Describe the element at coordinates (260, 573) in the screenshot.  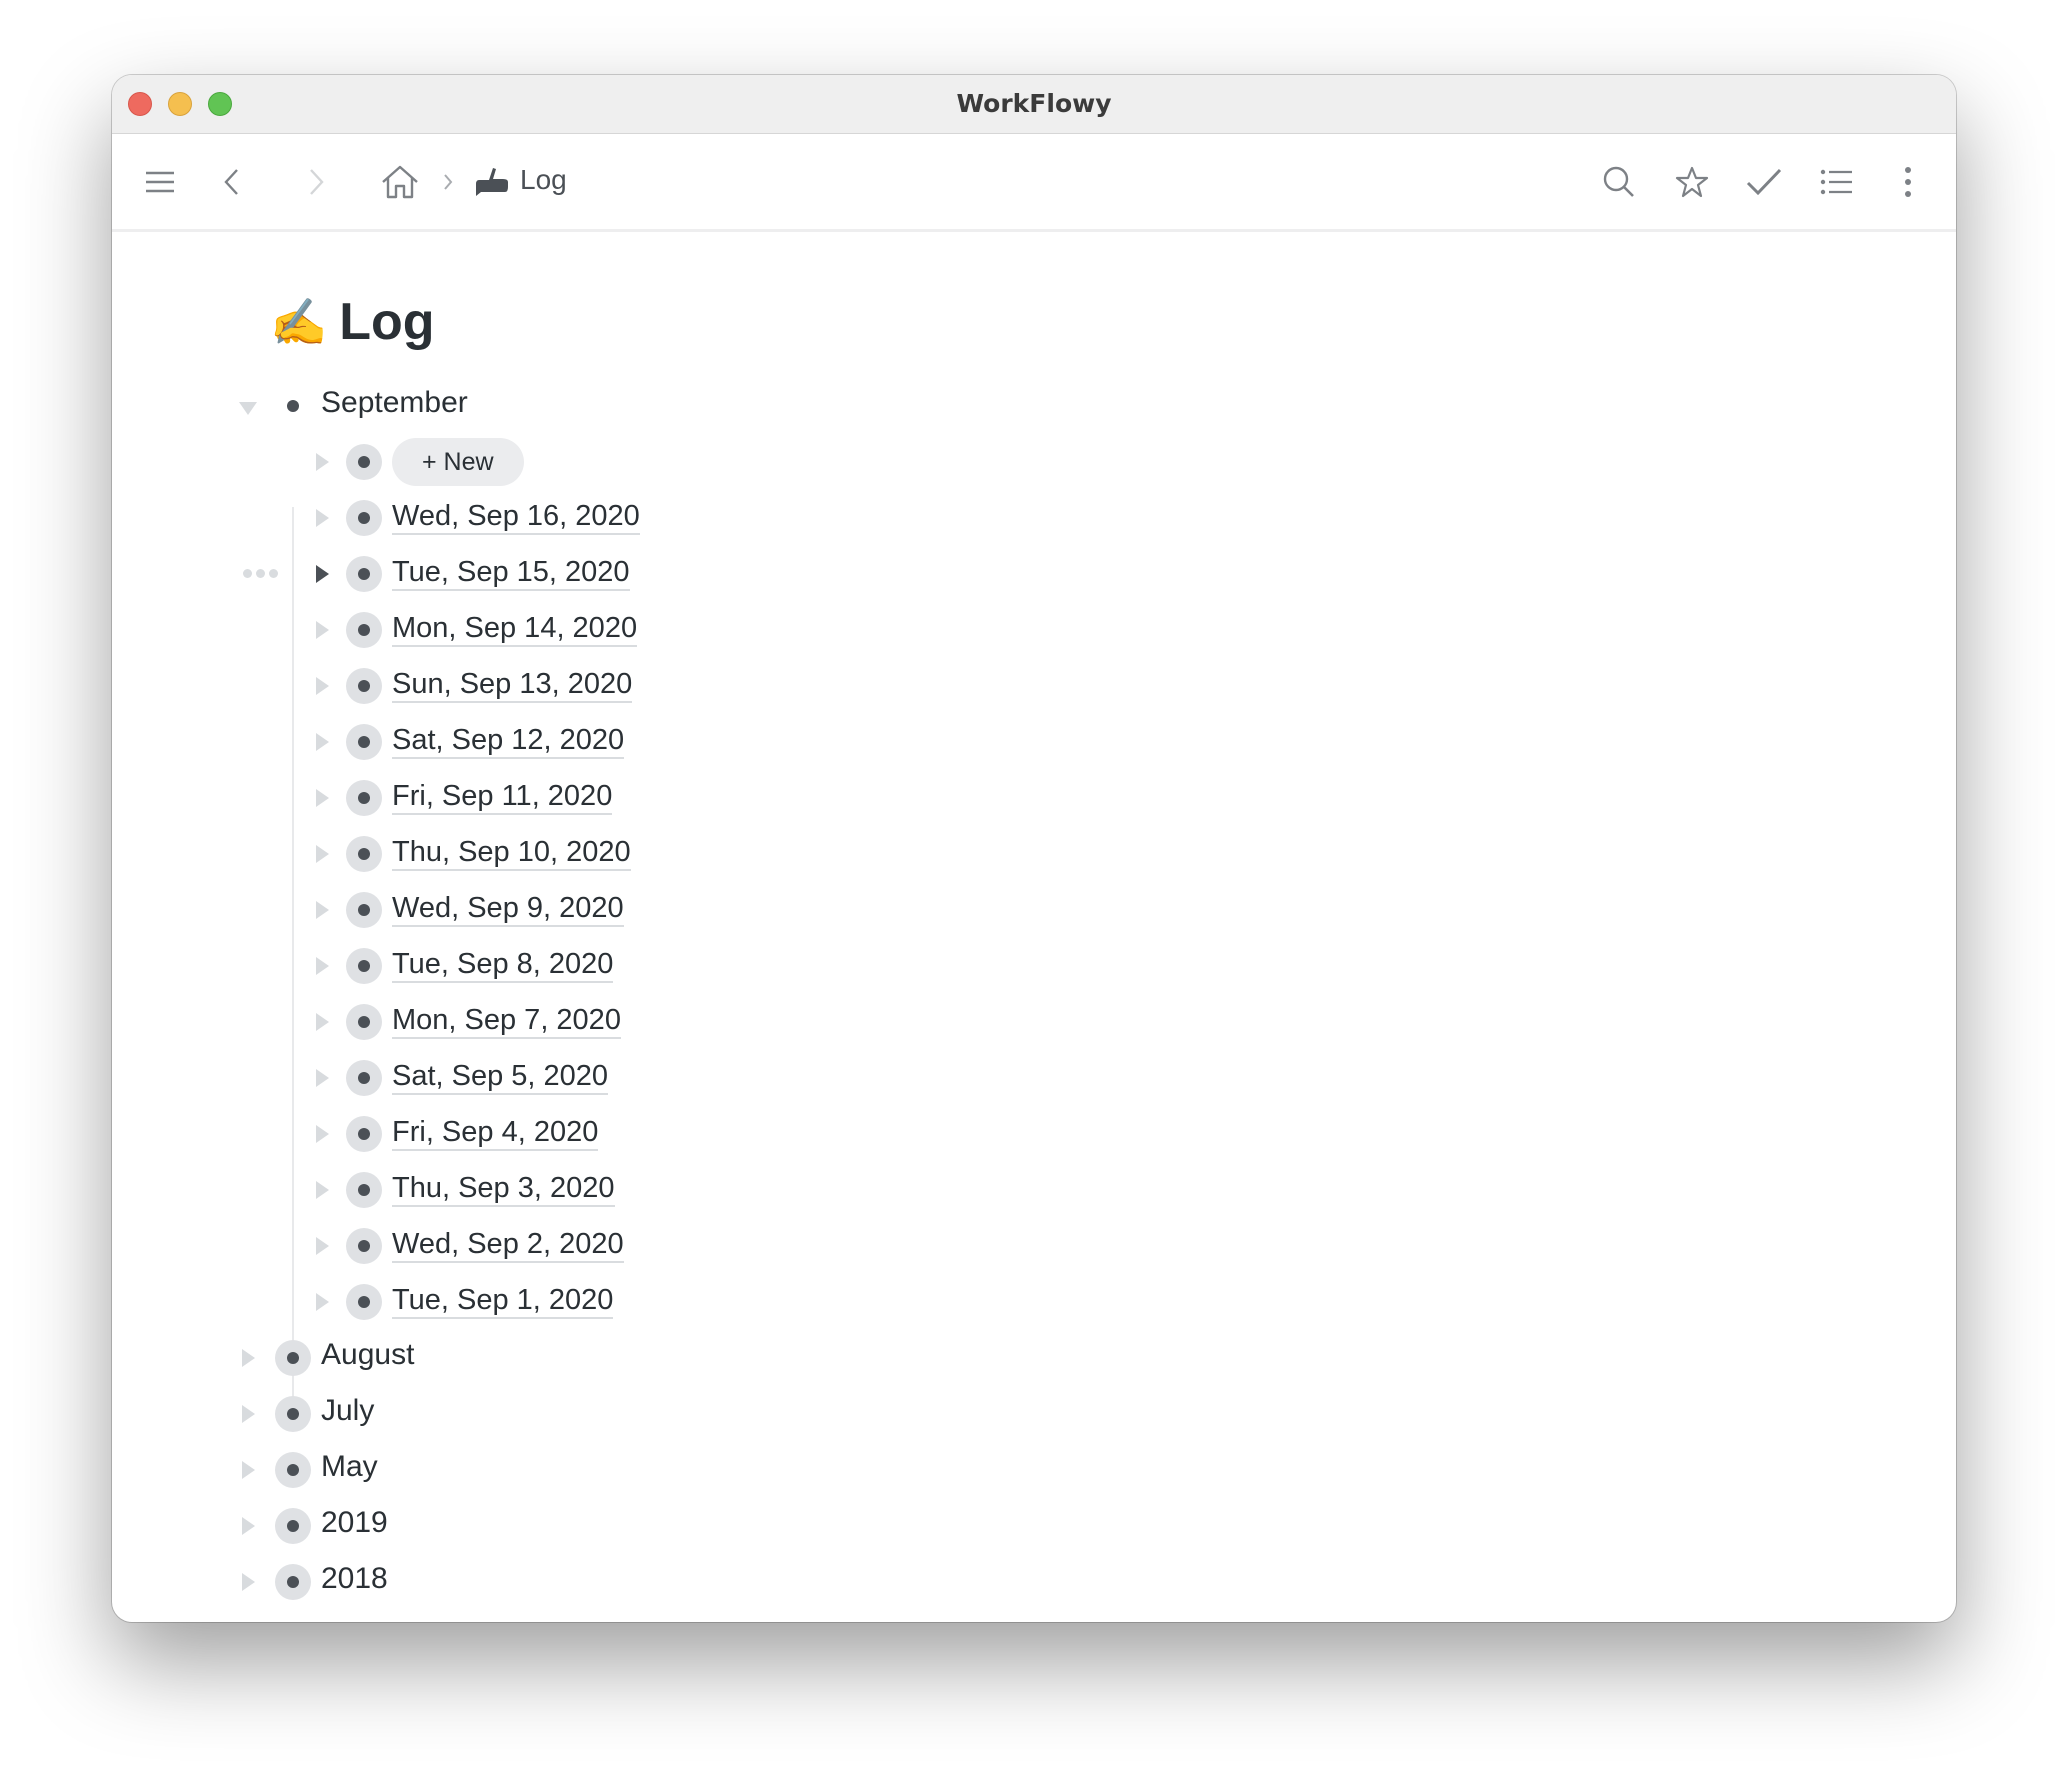
I see `drag-handle-icon` at that location.